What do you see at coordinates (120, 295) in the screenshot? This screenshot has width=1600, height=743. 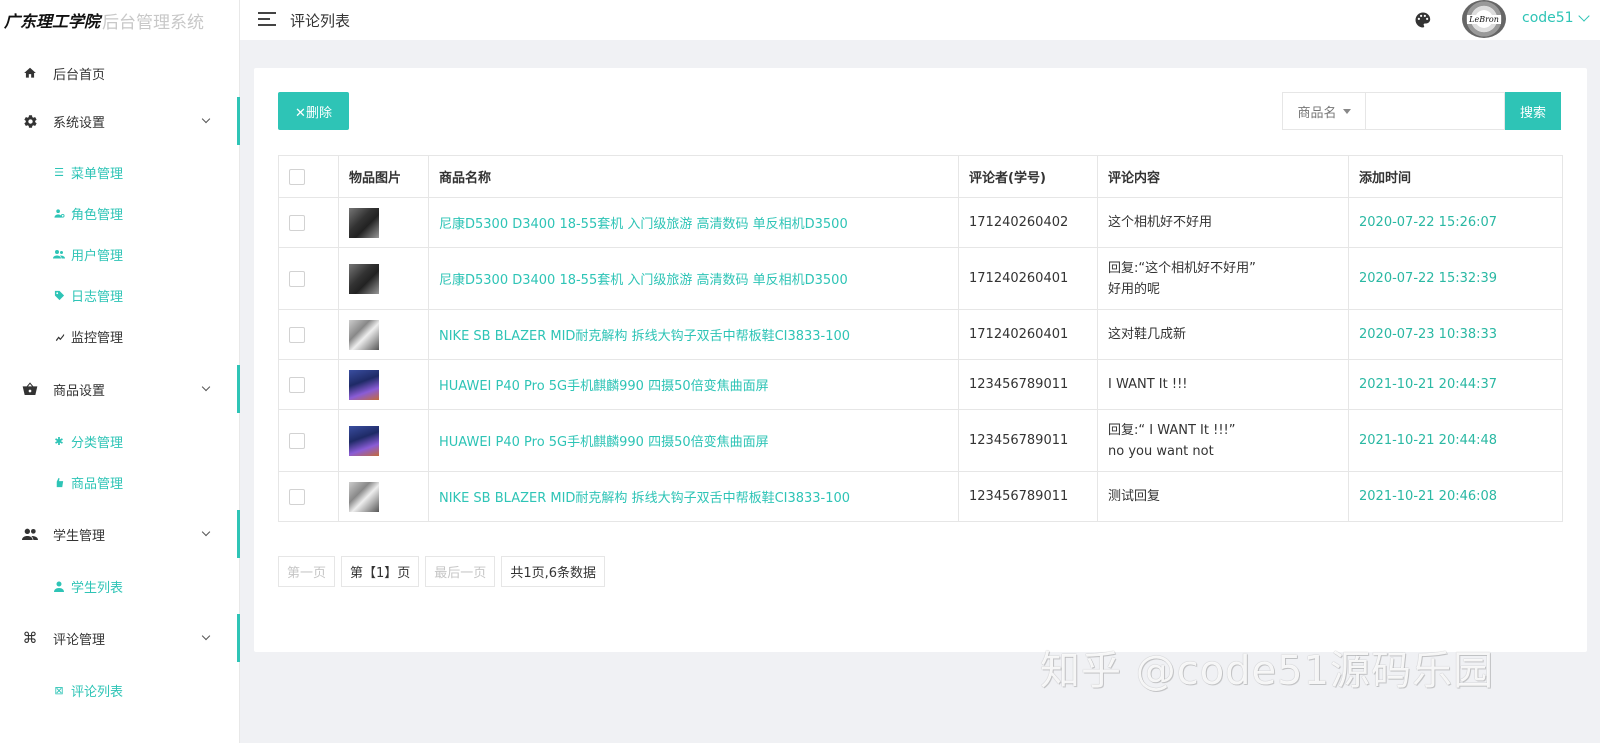 I see `sidebar-item-logs: 日志管理` at bounding box center [120, 295].